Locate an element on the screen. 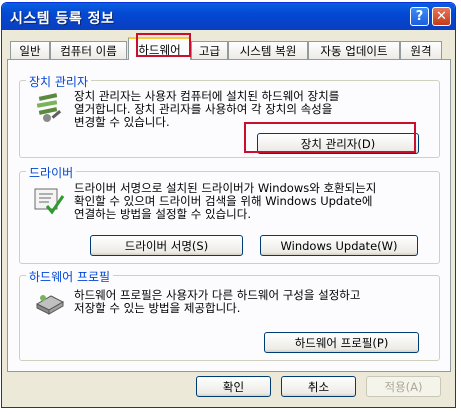  hardware-tab-highlight is located at coordinates (163, 45).